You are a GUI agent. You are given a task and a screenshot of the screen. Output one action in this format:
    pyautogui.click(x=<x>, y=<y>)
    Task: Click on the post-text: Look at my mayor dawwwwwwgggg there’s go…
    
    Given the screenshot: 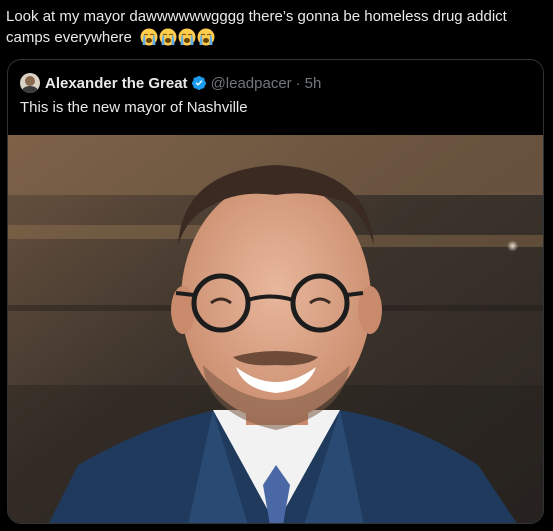 What is the action you would take?
    pyautogui.click(x=276, y=27)
    